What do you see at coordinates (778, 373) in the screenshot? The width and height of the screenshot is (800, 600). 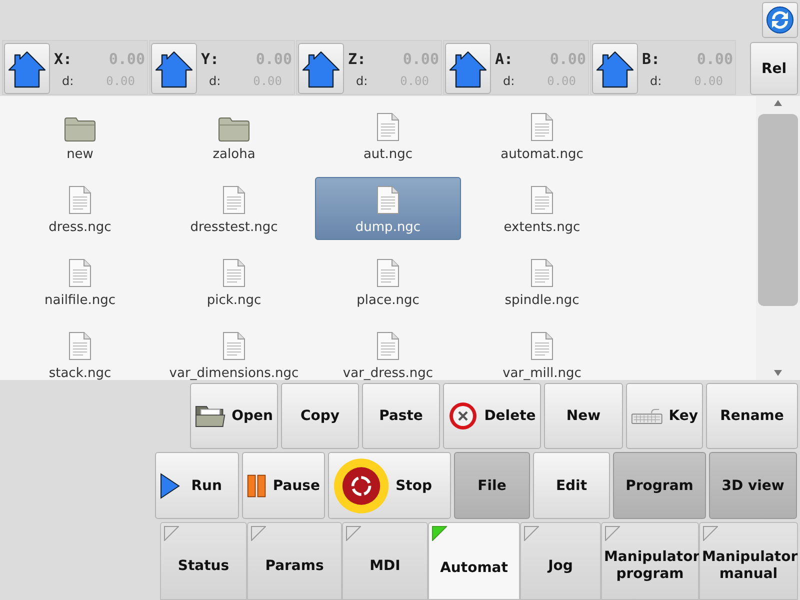 I see `scroll-down-icon` at bounding box center [778, 373].